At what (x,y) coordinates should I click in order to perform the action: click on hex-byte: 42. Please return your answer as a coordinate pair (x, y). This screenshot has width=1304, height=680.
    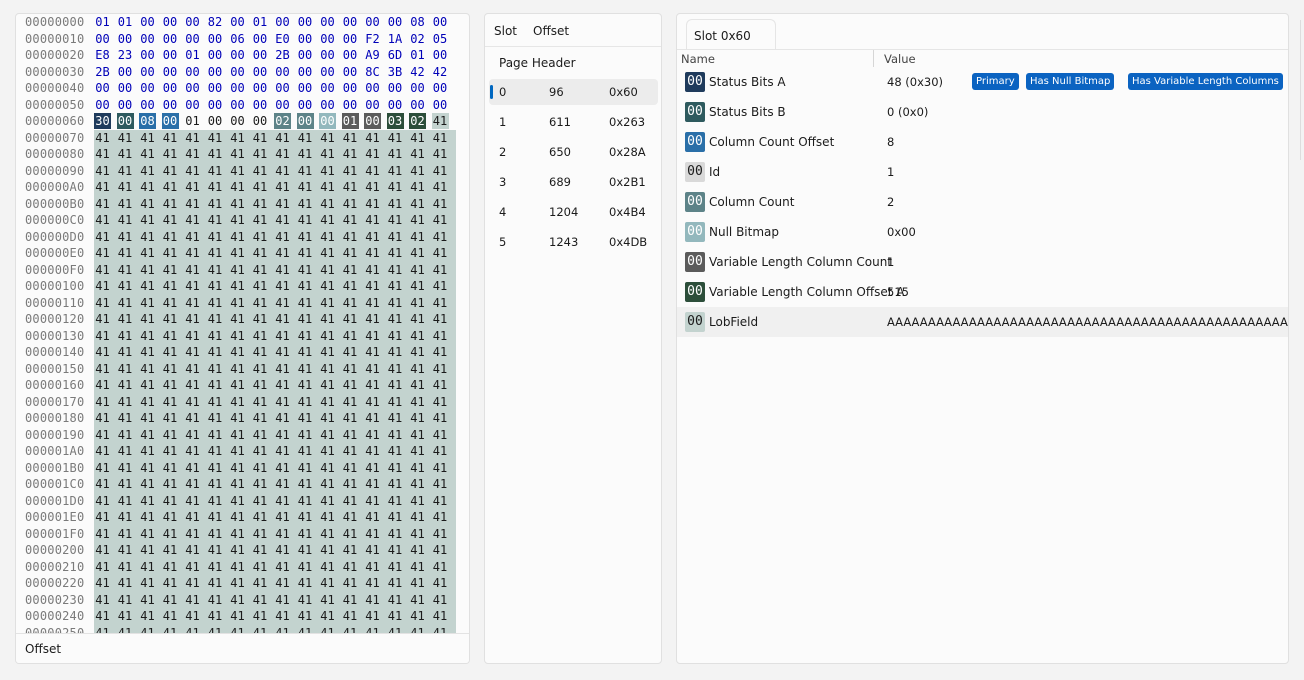
    Looking at the image, I should click on (440, 72).